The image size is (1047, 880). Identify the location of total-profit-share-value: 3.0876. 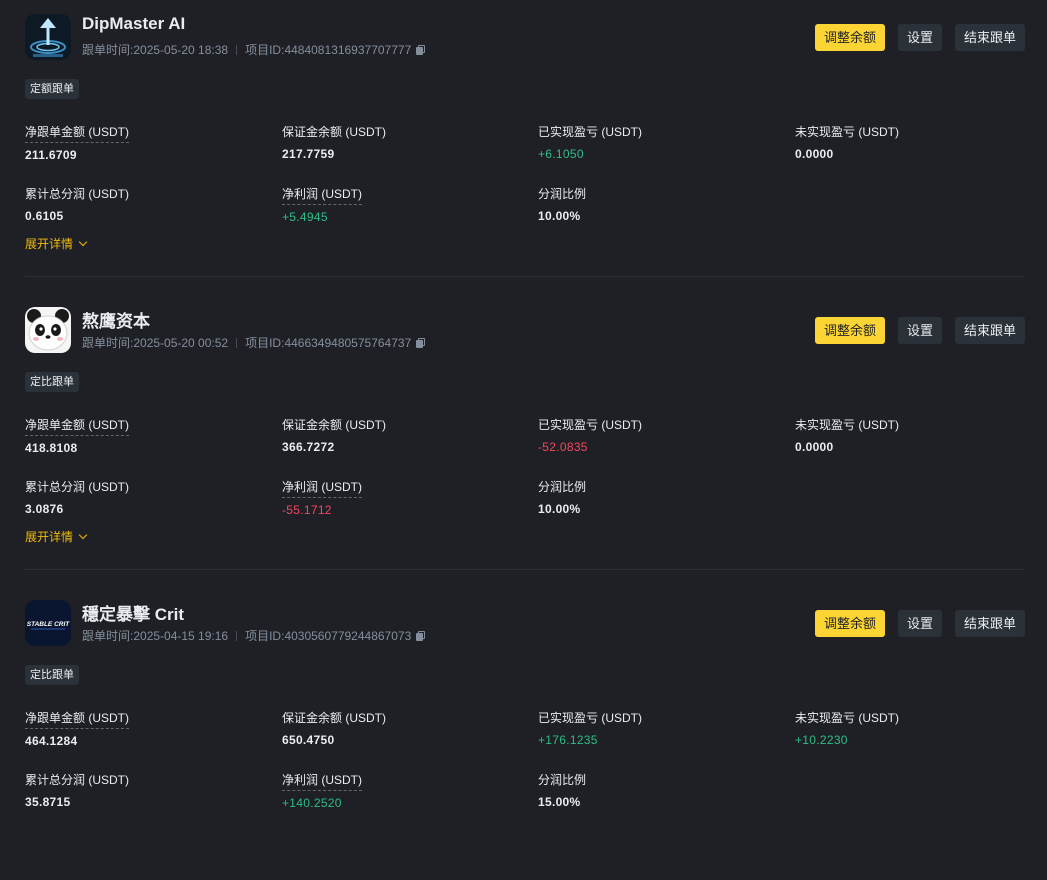
(44, 509).